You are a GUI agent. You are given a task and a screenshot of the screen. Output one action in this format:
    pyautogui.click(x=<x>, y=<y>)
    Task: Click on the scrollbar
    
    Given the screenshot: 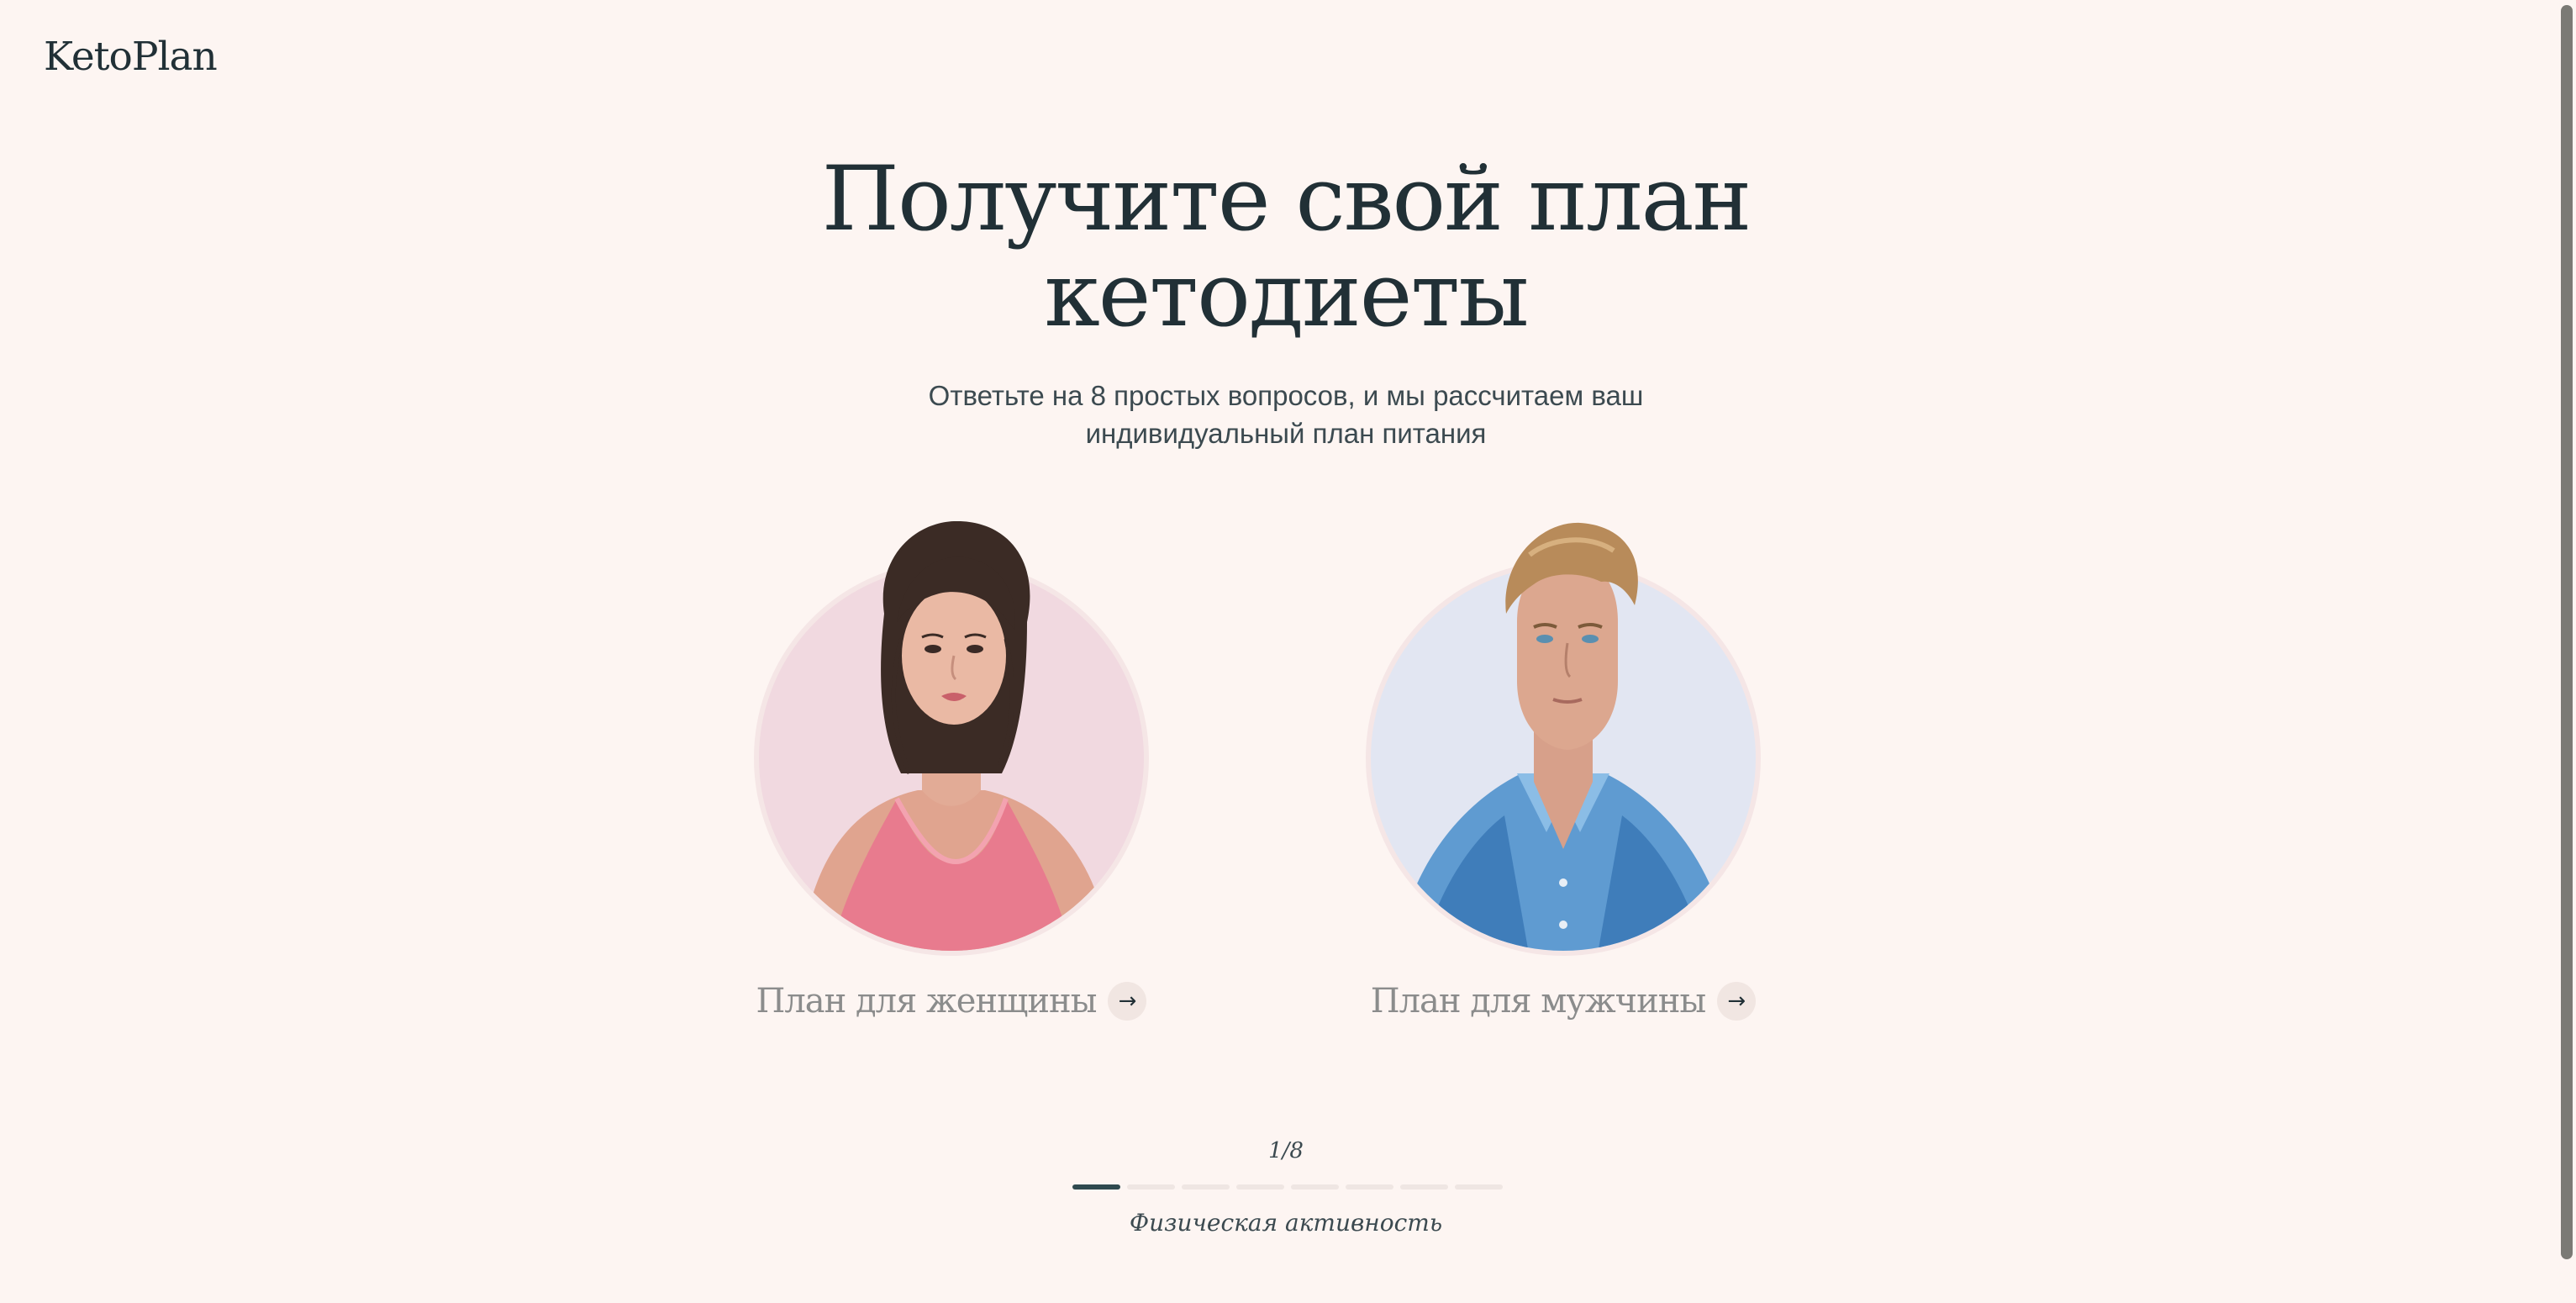 What is the action you would take?
    pyautogui.click(x=2567, y=651)
    